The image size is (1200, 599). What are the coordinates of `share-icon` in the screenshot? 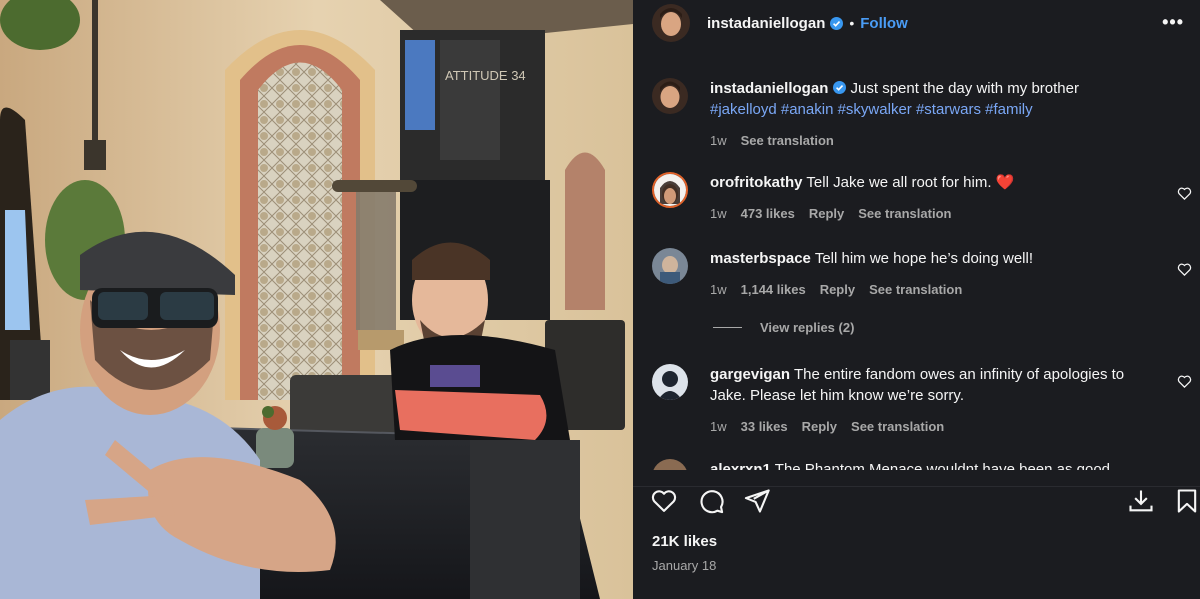 It's located at (757, 501).